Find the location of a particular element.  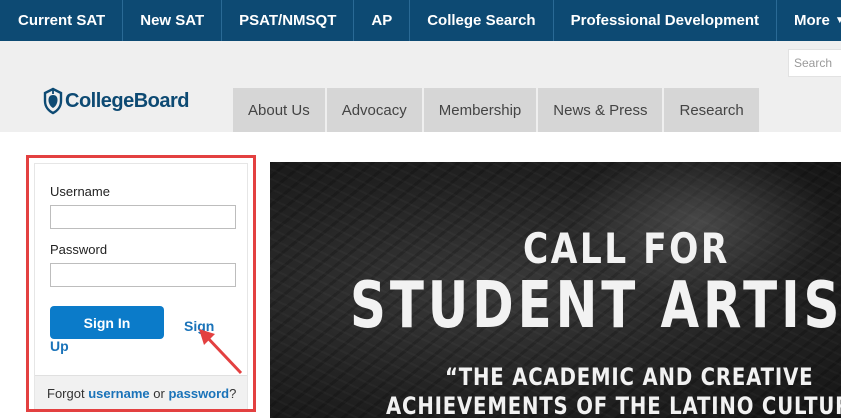

top-nav-item-new-sat: New SAT is located at coordinates (173, 20).